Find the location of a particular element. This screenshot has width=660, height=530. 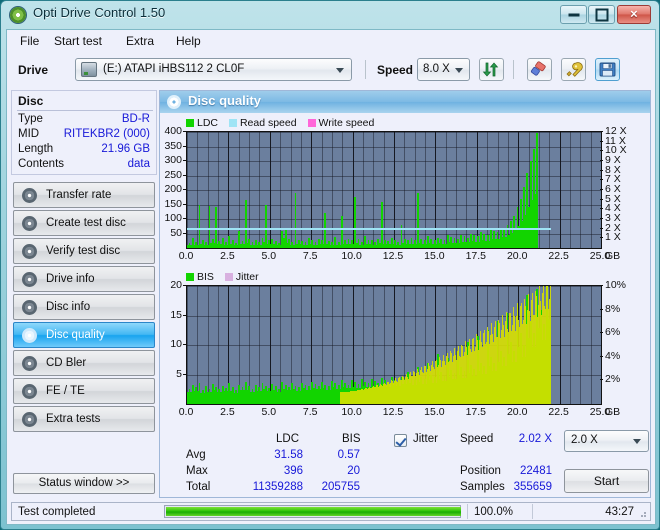

drive-icon is located at coordinates (89, 69).